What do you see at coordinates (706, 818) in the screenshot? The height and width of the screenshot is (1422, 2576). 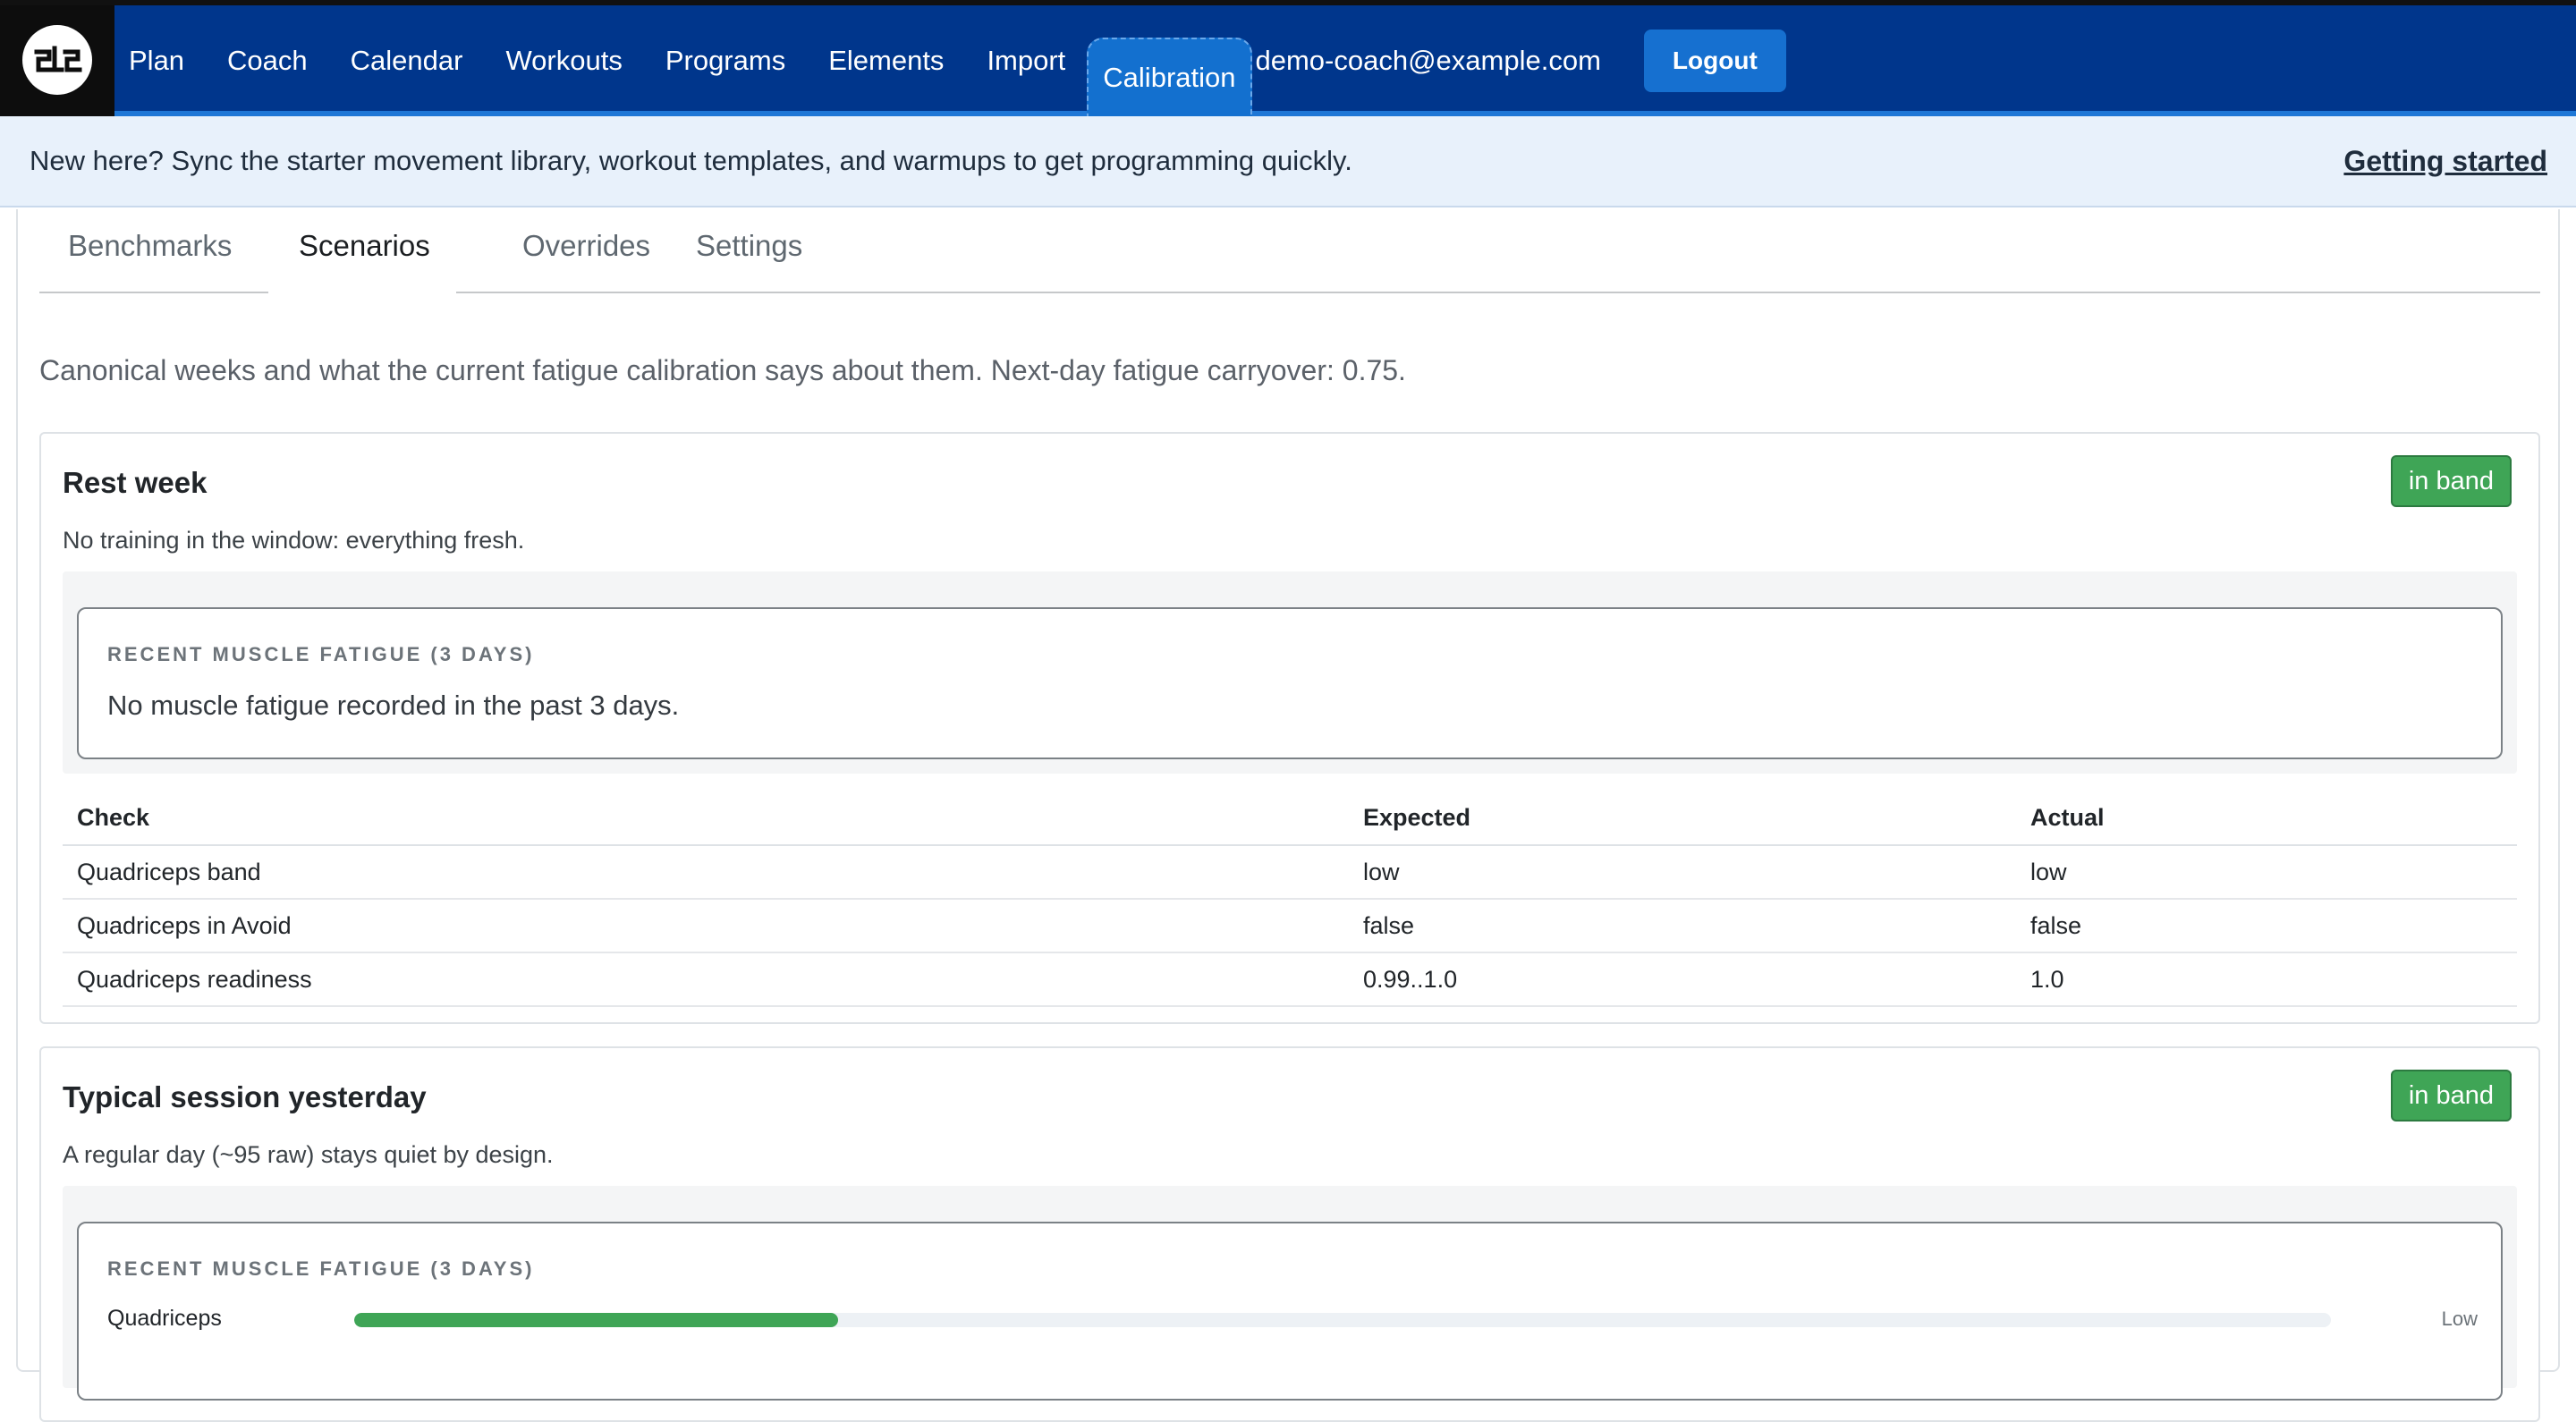 I see `column-header-check: Check` at bounding box center [706, 818].